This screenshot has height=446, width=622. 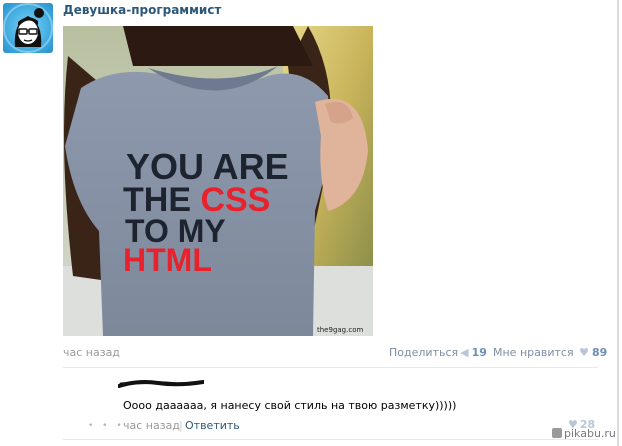 I want to click on avatar-girl-icon, so click(x=28, y=28).